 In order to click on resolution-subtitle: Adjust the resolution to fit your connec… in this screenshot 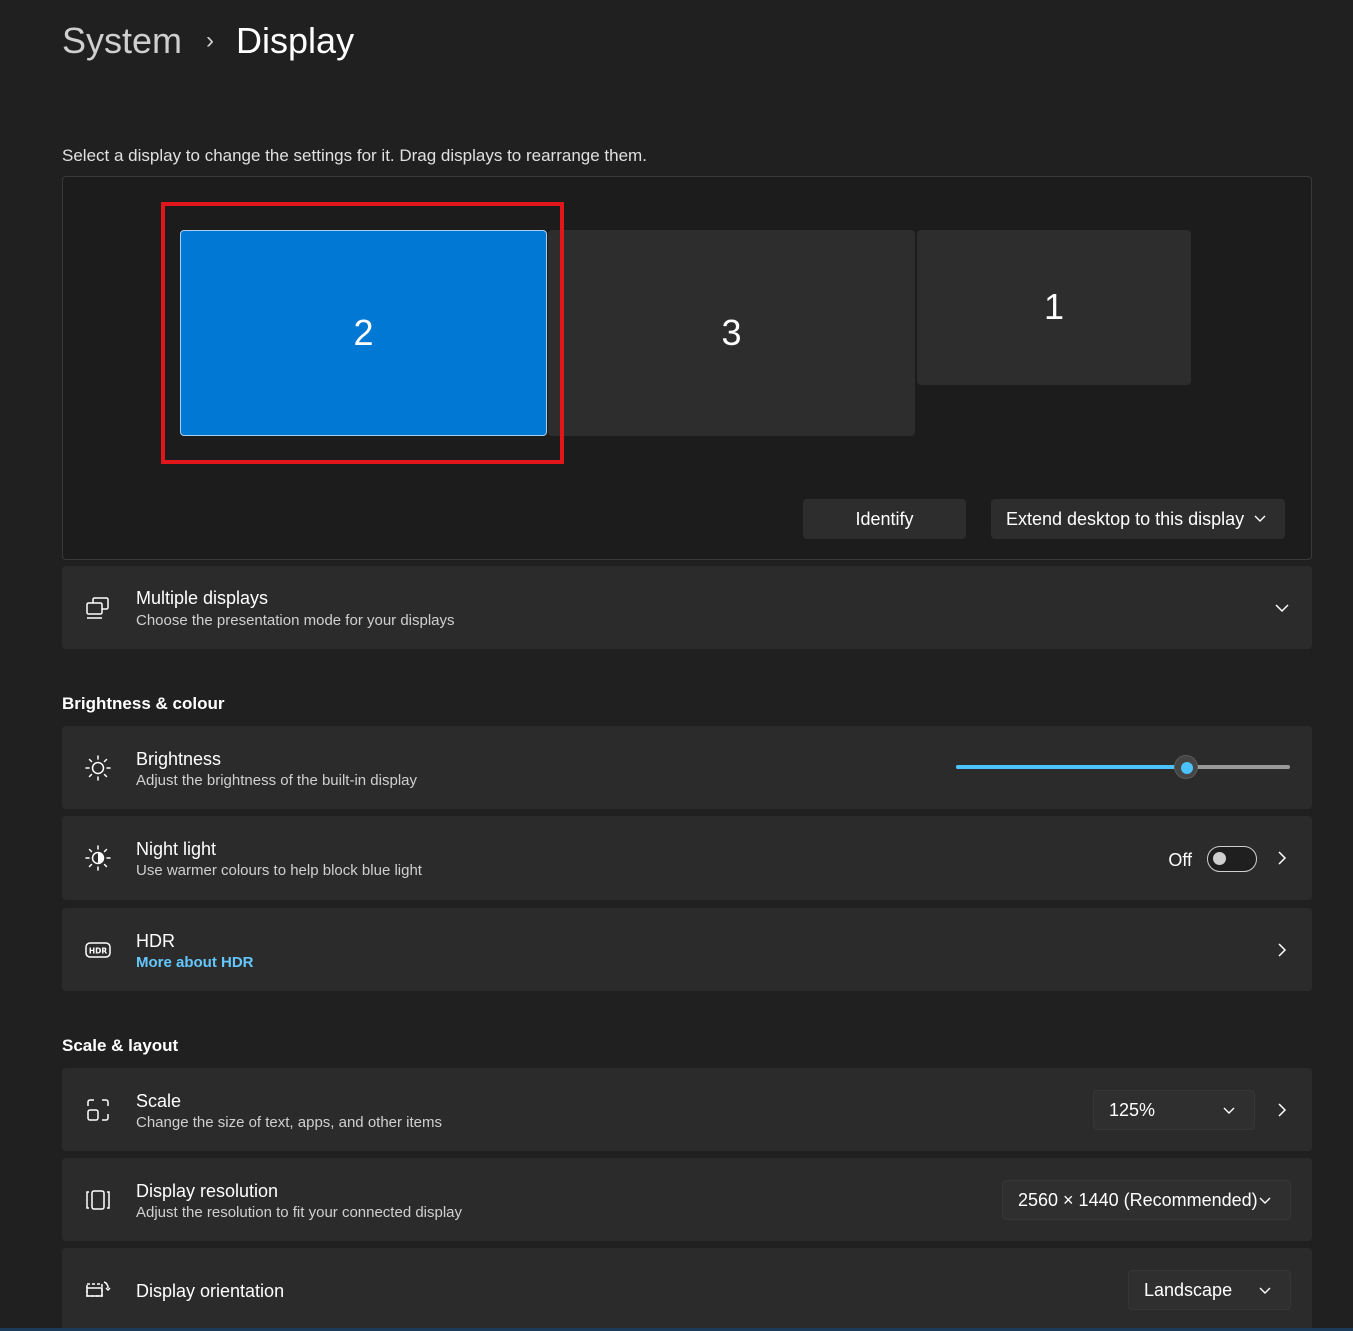, I will do `click(299, 1212)`.